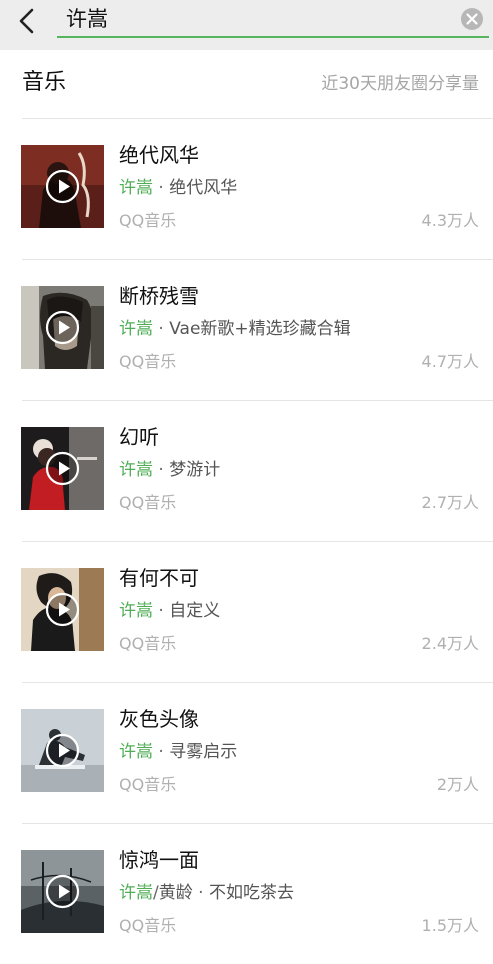 The height and width of the screenshot is (964, 493). I want to click on song-title: 断桥残雪, so click(159, 296).